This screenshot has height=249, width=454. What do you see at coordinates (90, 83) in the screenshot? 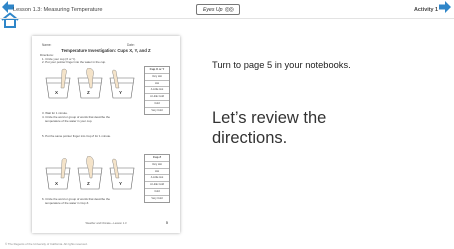
I see `cups-xyz-illustration-top: X Z Y` at bounding box center [90, 83].